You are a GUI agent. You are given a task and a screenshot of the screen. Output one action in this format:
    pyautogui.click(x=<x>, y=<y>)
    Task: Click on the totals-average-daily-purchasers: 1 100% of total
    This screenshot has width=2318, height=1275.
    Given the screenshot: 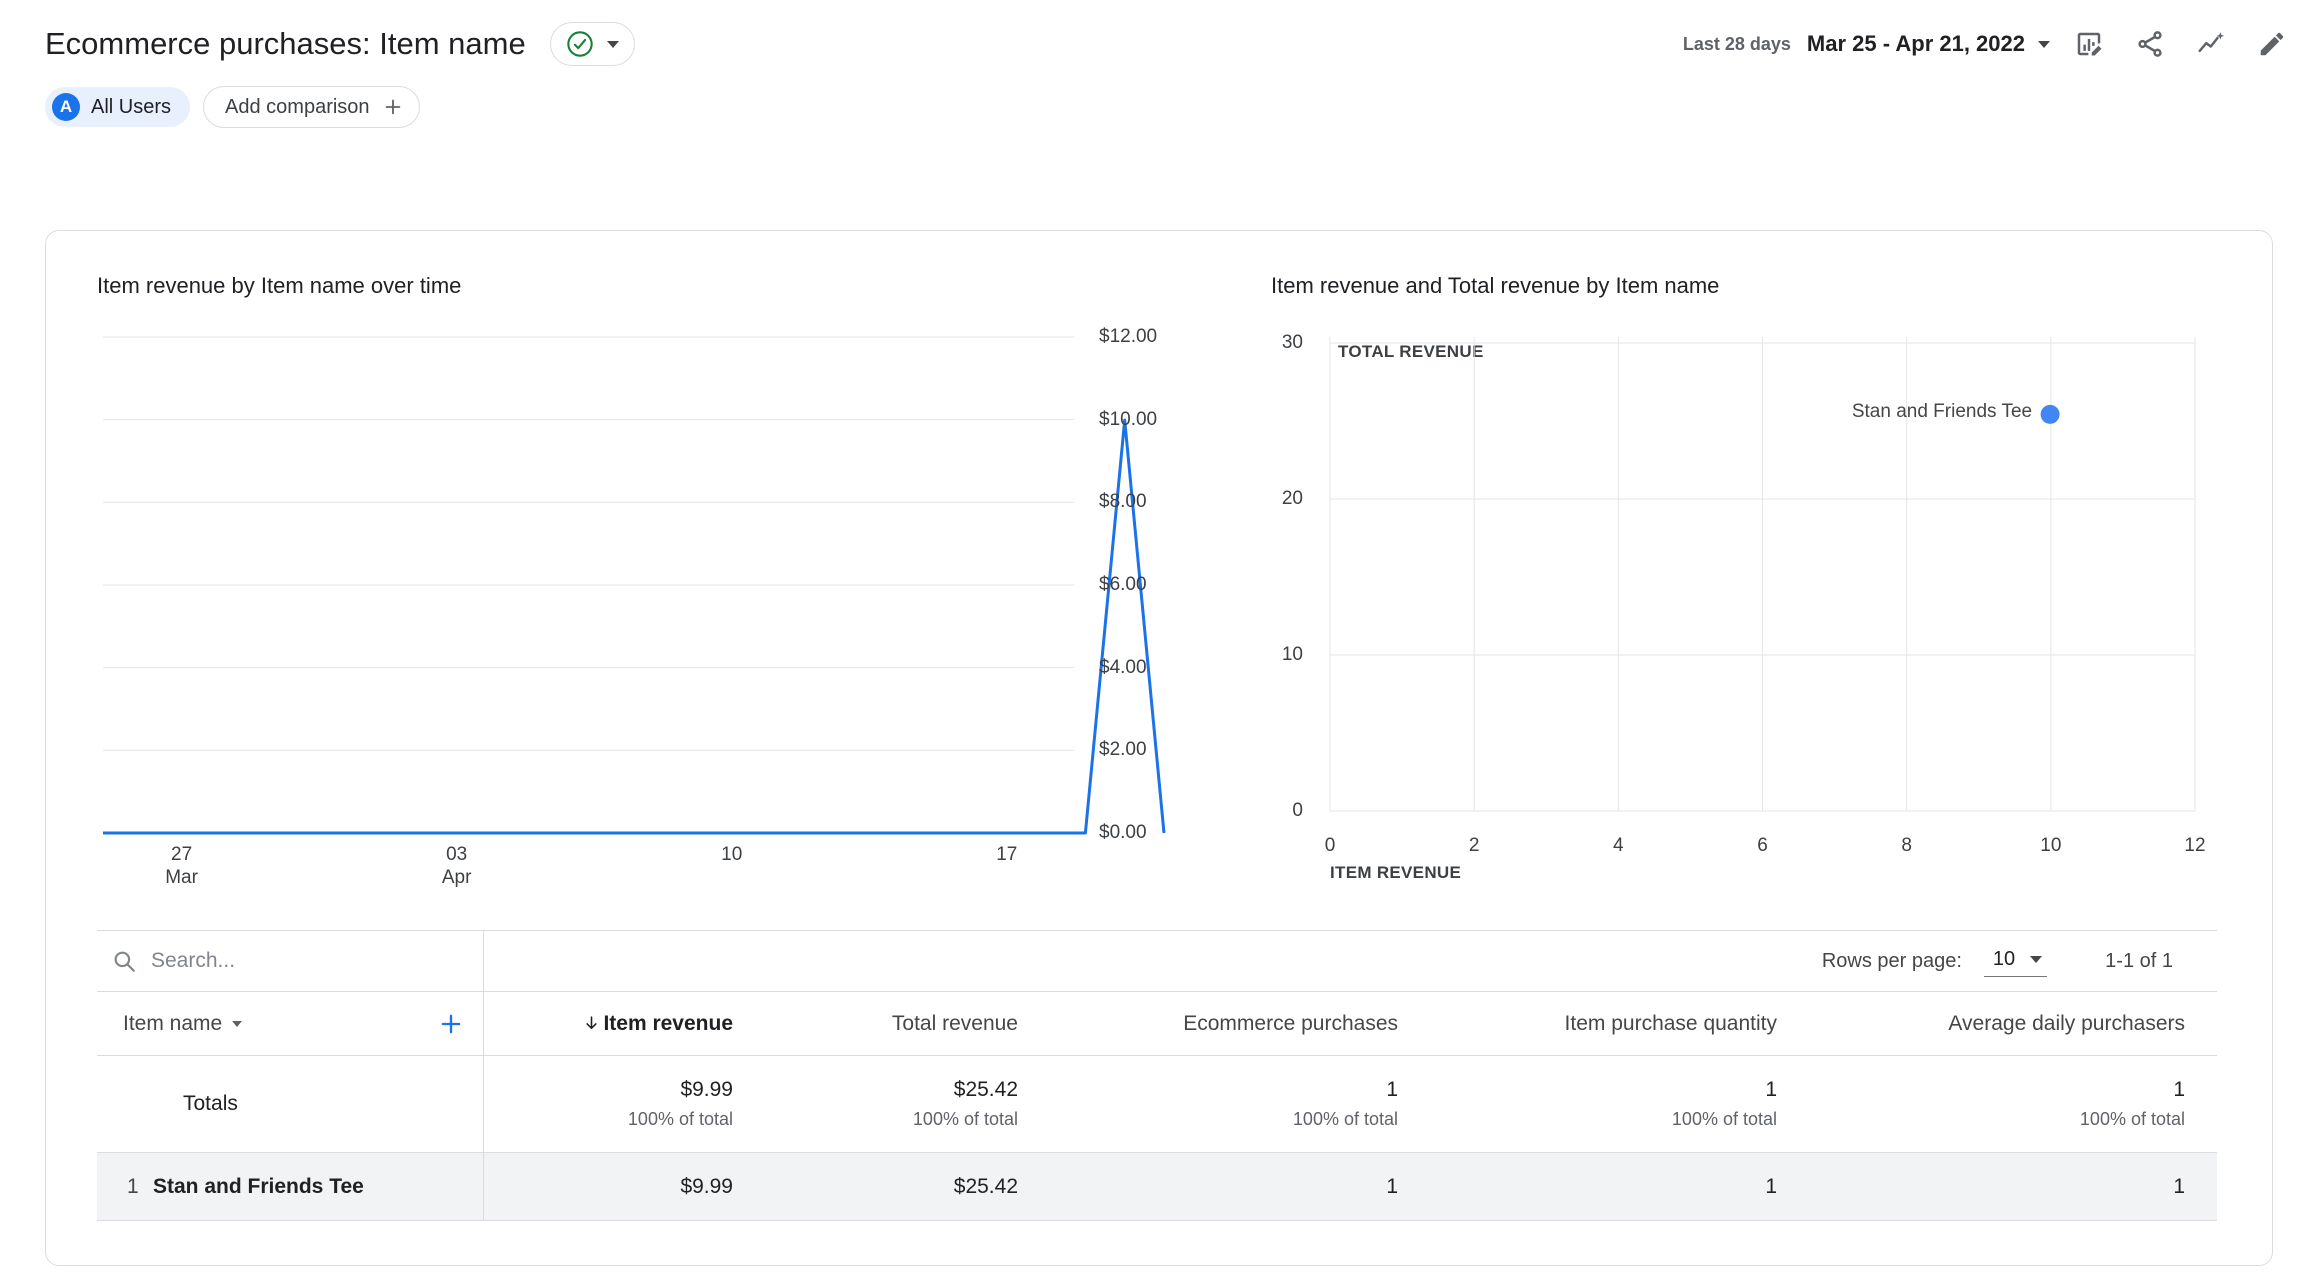 What is the action you would take?
    pyautogui.click(x=2132, y=1103)
    